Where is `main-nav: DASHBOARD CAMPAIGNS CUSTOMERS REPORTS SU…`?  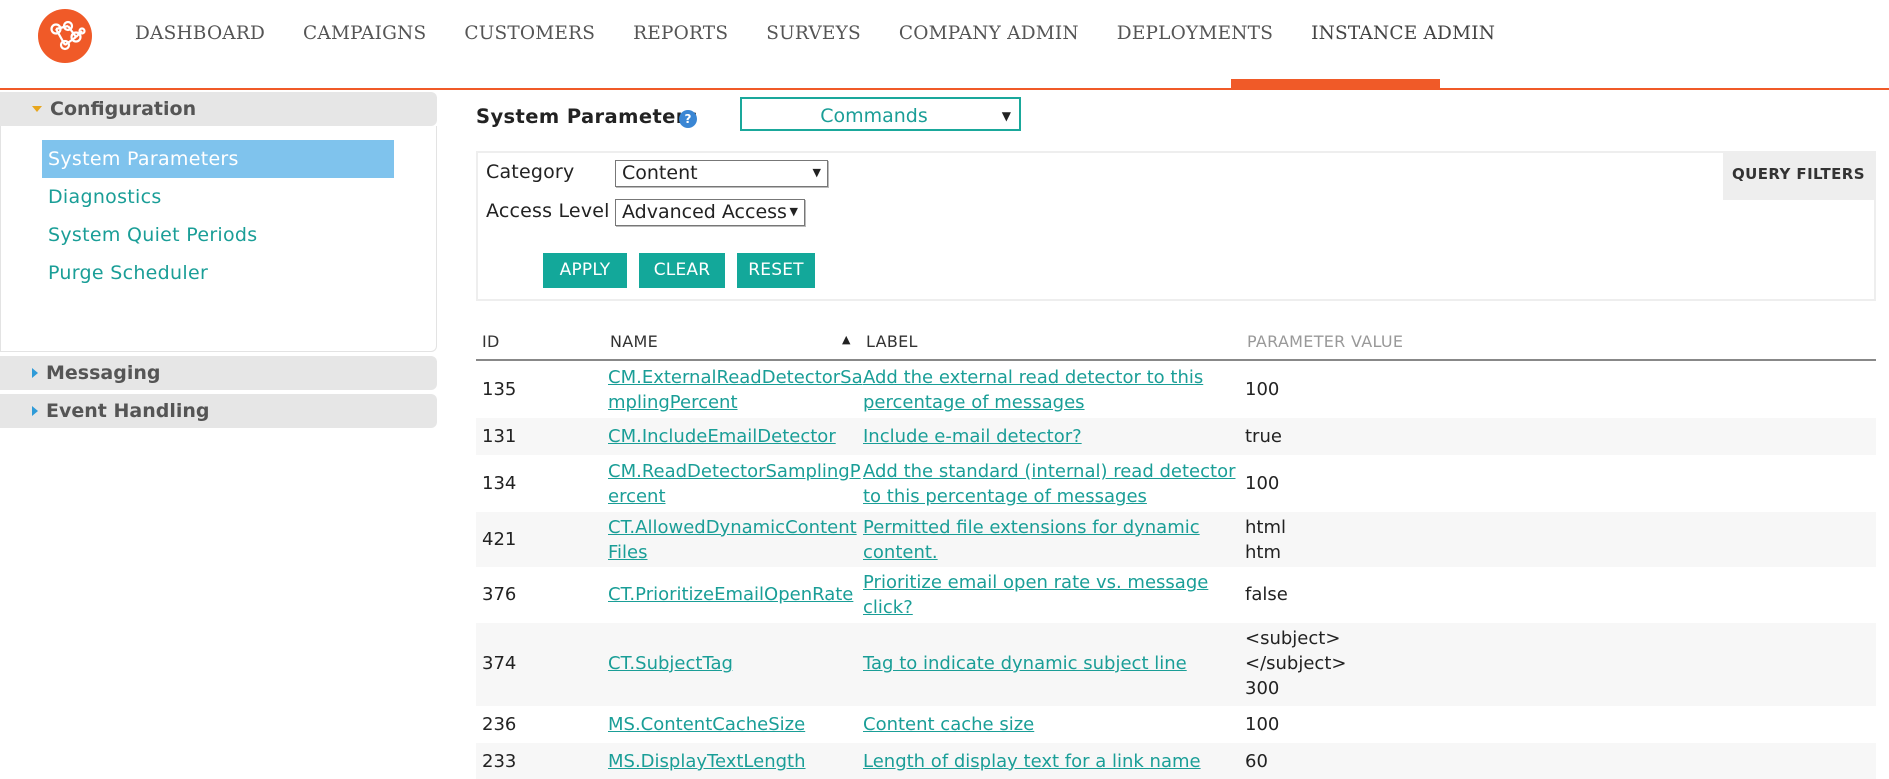 main-nav: DASHBOARD CAMPAIGNS CUSTOMERS REPORTS SU… is located at coordinates (815, 44).